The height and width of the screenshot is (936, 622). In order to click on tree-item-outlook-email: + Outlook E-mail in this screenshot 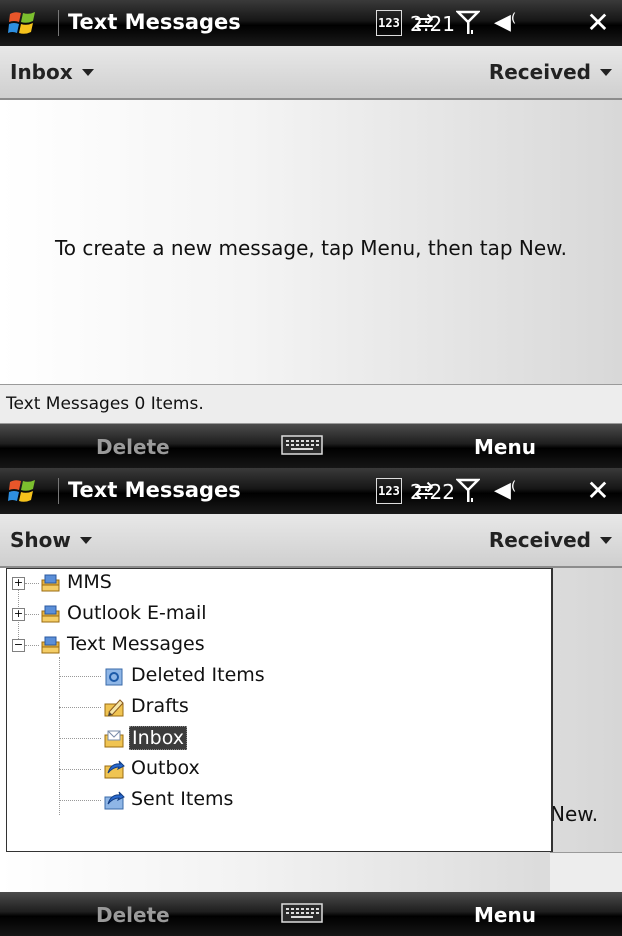, I will do `click(277, 615)`.